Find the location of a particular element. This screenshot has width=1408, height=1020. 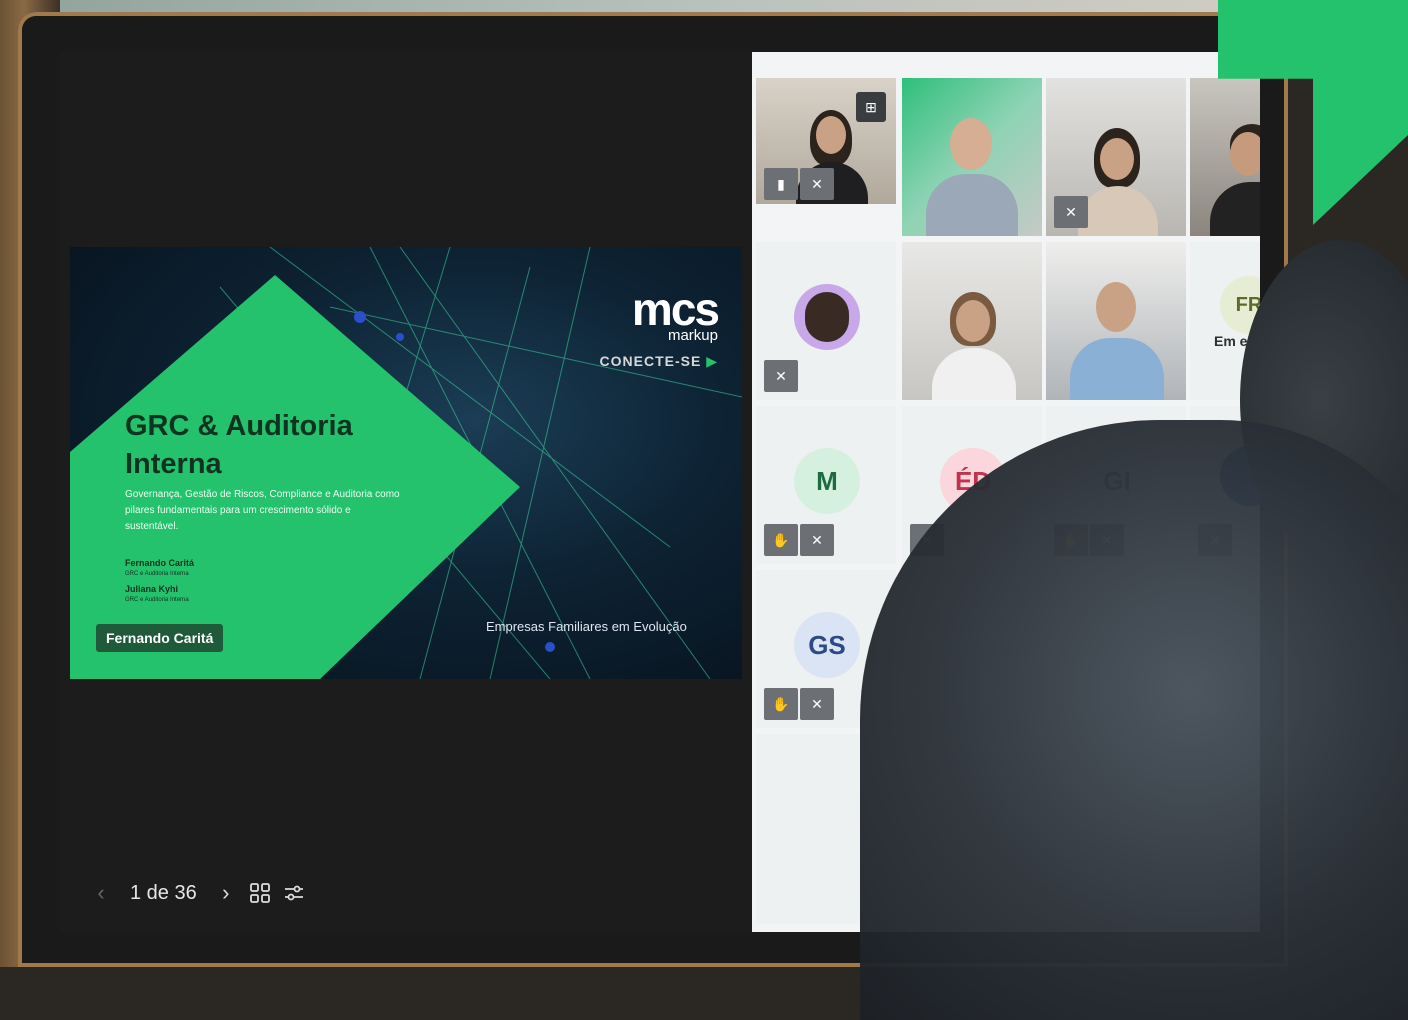

slide-title: GRC & Auditoria Interna is located at coordinates (265, 445).